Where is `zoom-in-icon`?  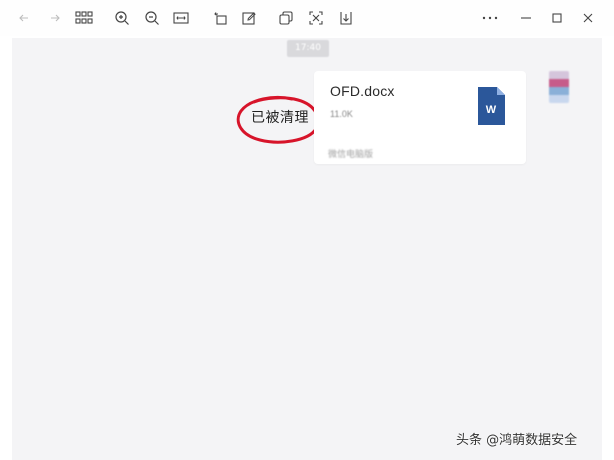 zoom-in-icon is located at coordinates (122, 18).